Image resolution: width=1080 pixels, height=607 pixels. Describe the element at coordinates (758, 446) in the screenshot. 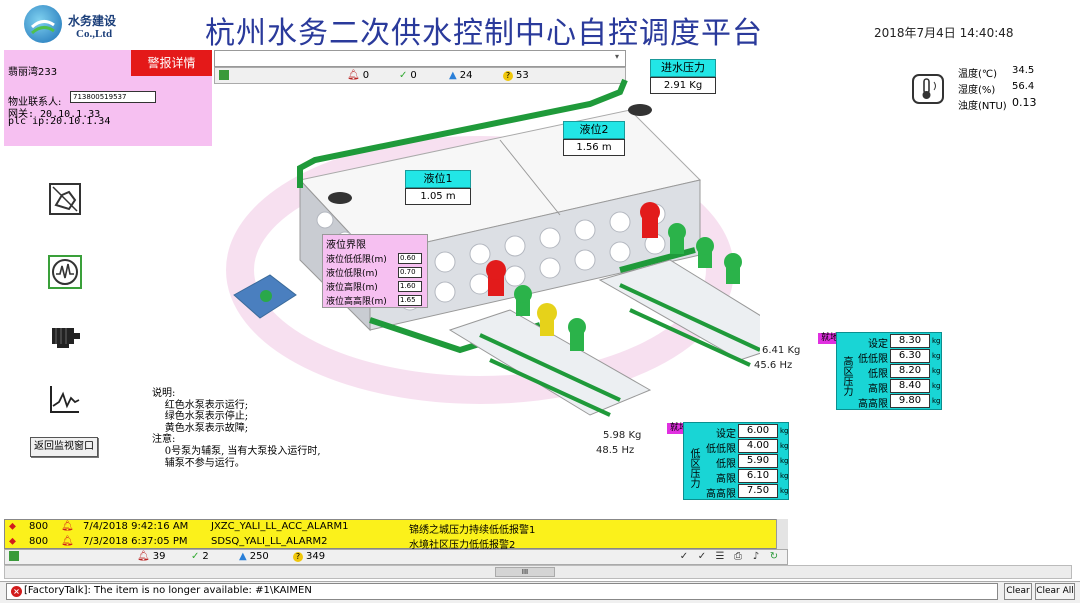

I see `press-value: 4.00` at that location.